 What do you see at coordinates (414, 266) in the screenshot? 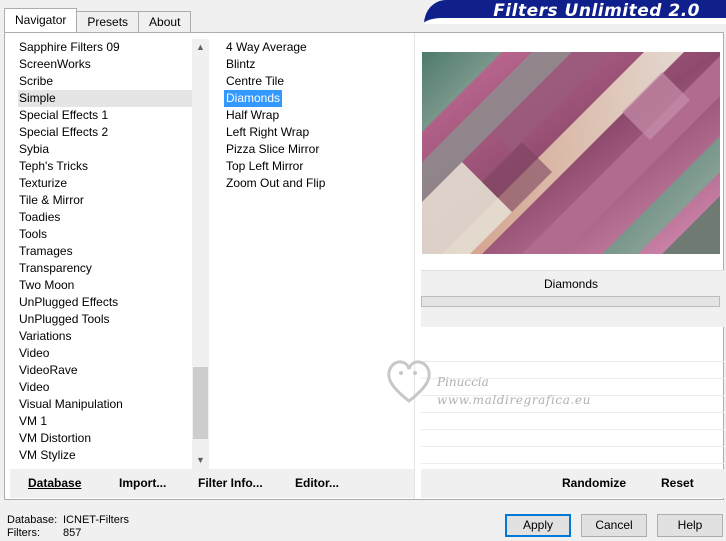
I see `panel-divider` at bounding box center [414, 266].